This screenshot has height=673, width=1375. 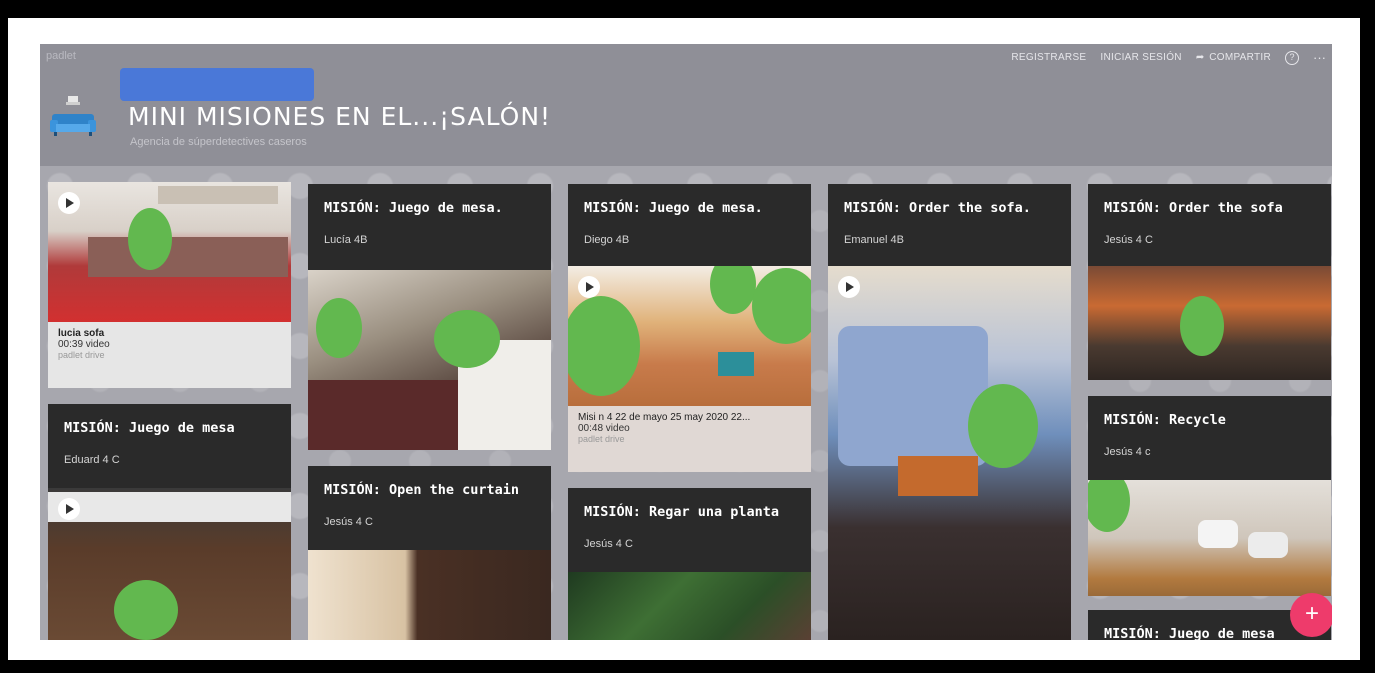 I want to click on register-link: REGISTRARSE, so click(x=1048, y=57).